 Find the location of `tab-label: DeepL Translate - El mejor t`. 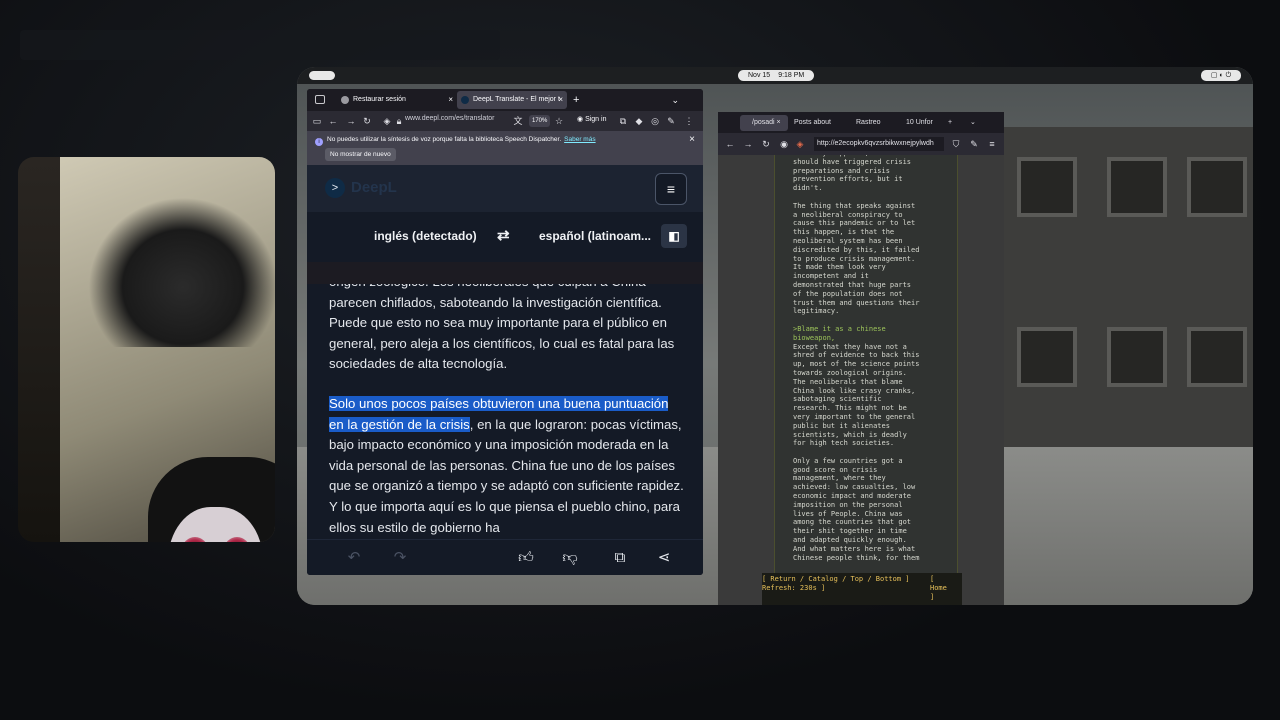

tab-label: DeepL Translate - El mejor t is located at coordinates (516, 99).